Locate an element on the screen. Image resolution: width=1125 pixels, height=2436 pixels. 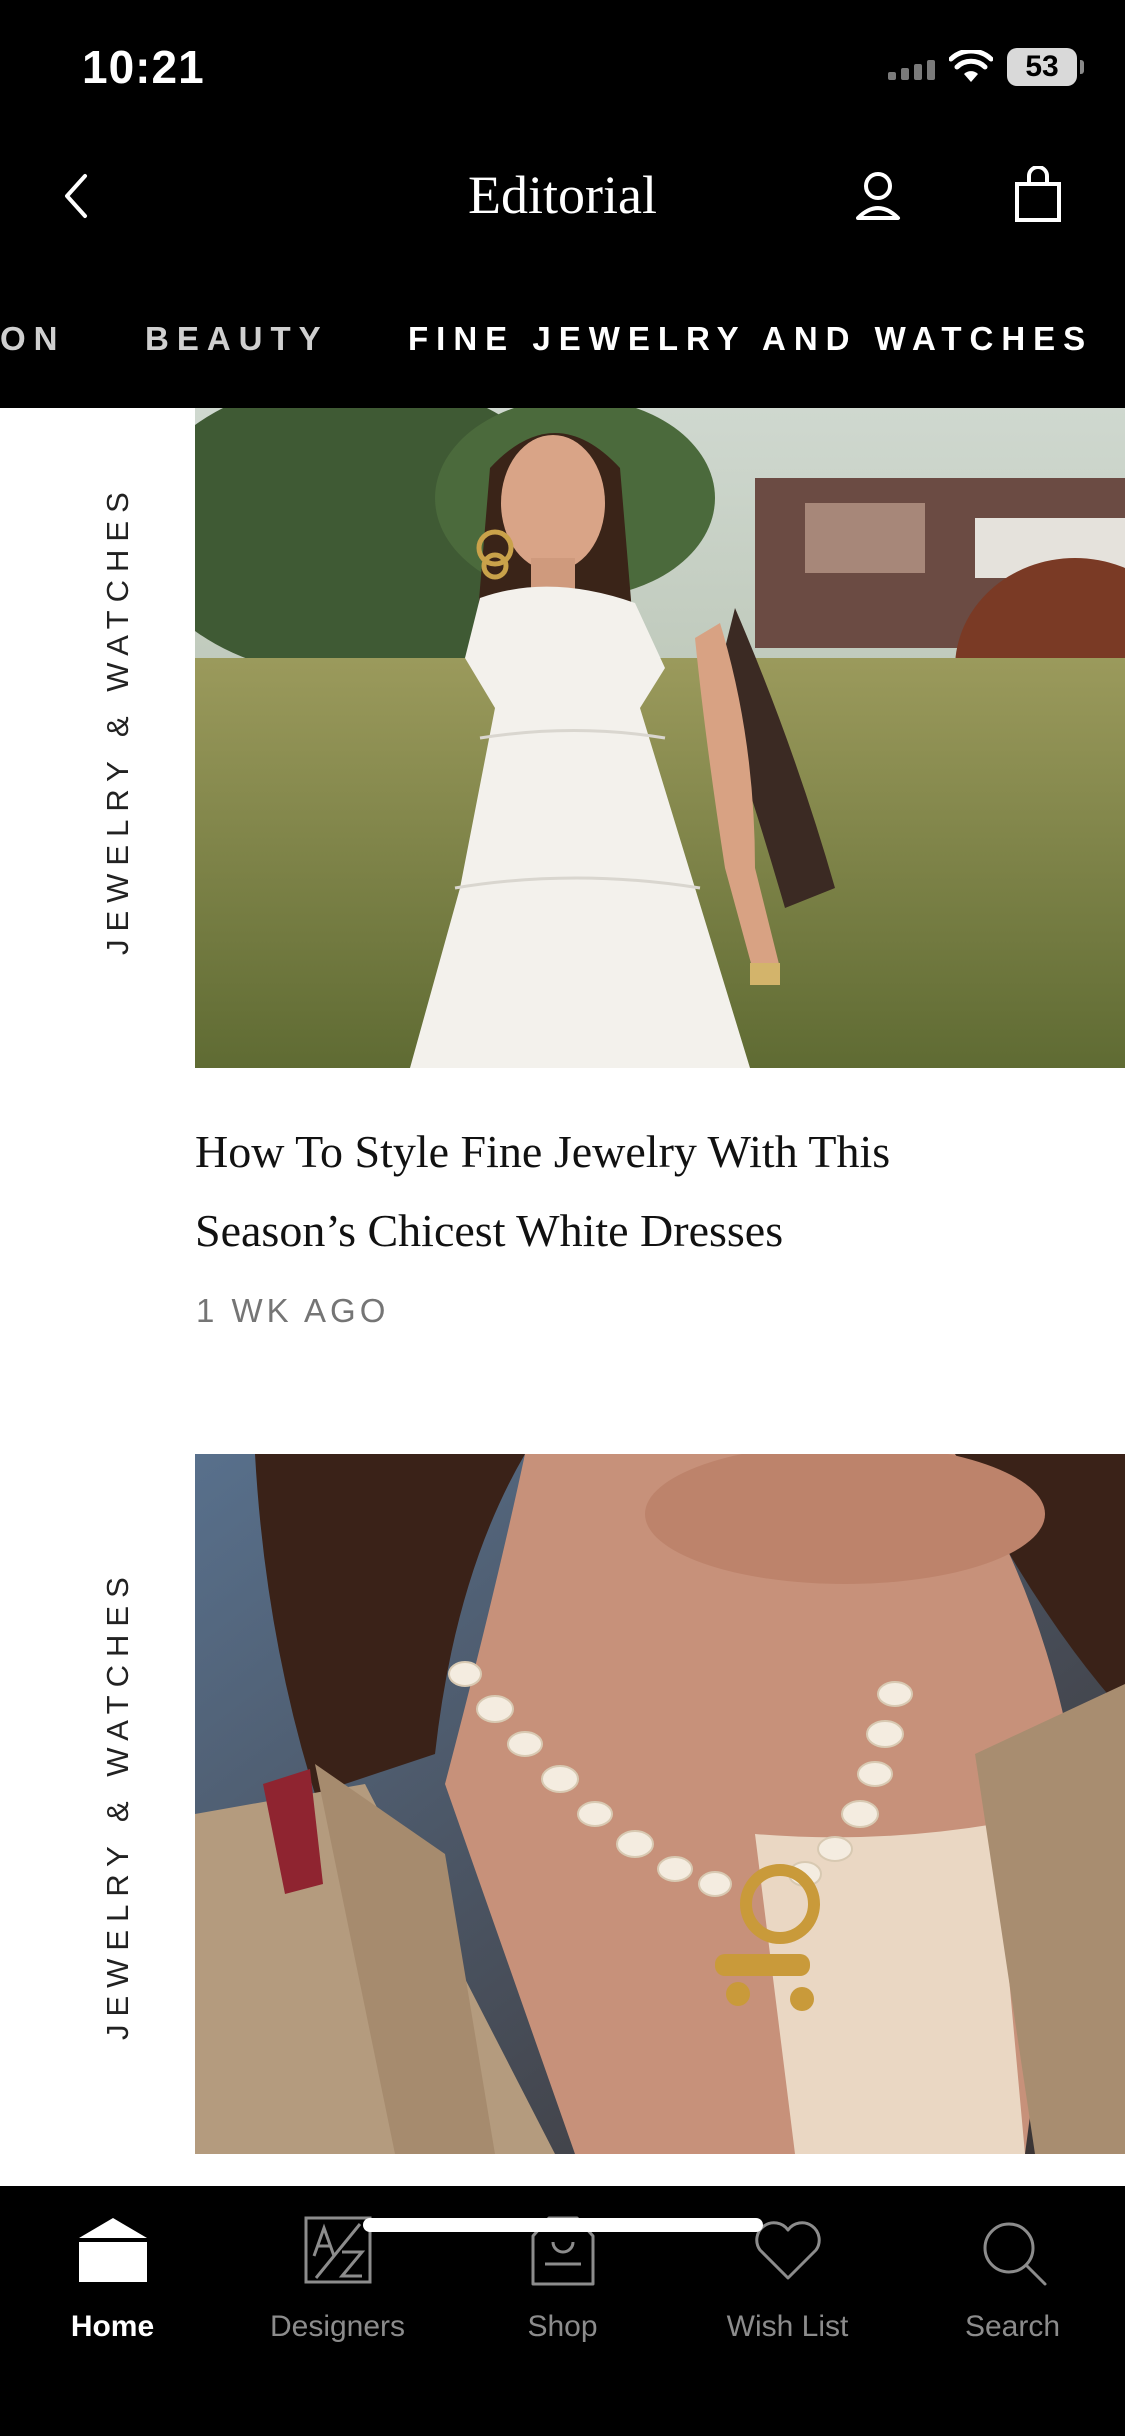
cellular-signal-icon is located at coordinates (911, 67).